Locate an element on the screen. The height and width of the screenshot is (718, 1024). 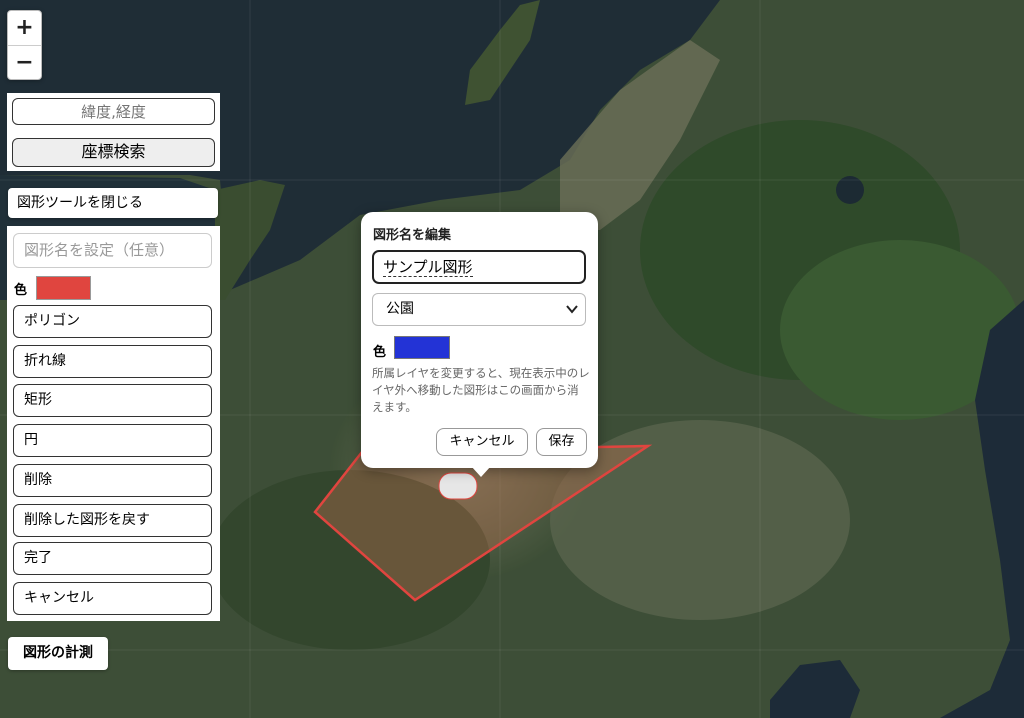
zoom-control: + − is located at coordinates (24, 45).